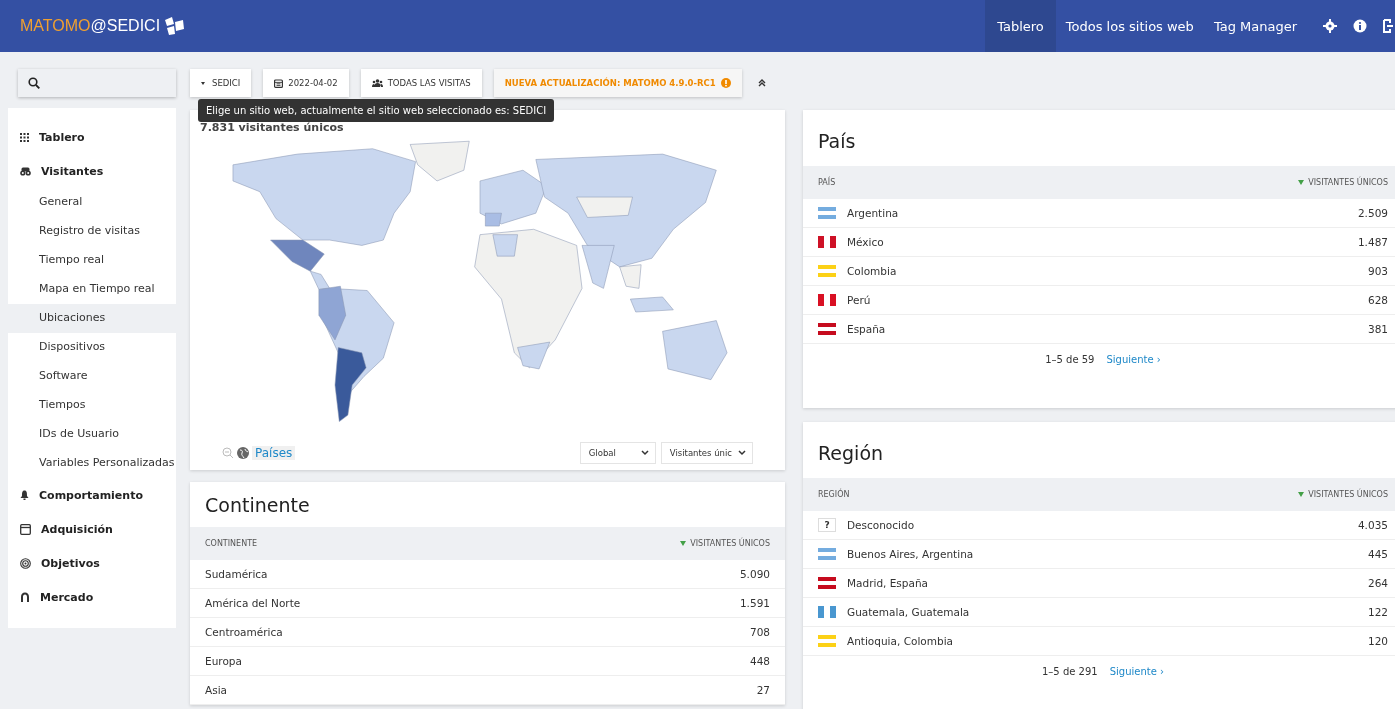  What do you see at coordinates (1377, 612) in the screenshot?
I see `table-cell: 122` at bounding box center [1377, 612].